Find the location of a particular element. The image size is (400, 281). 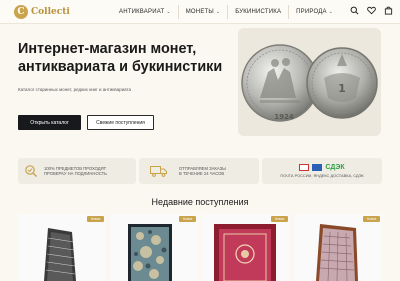

payment-logos-icon: СДЭК is located at coordinates (322, 167).